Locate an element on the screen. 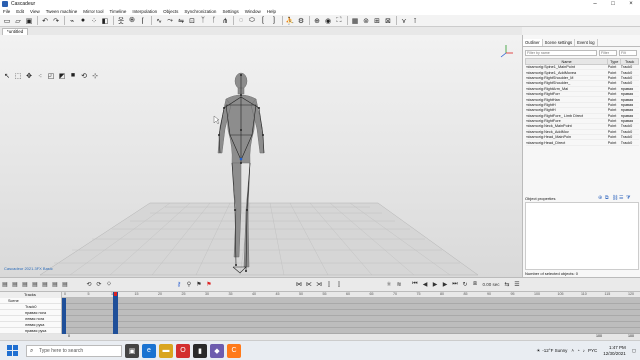 The height and width of the screenshot is (360, 640). menu-timeline: Timeline is located at coordinates (118, 11).